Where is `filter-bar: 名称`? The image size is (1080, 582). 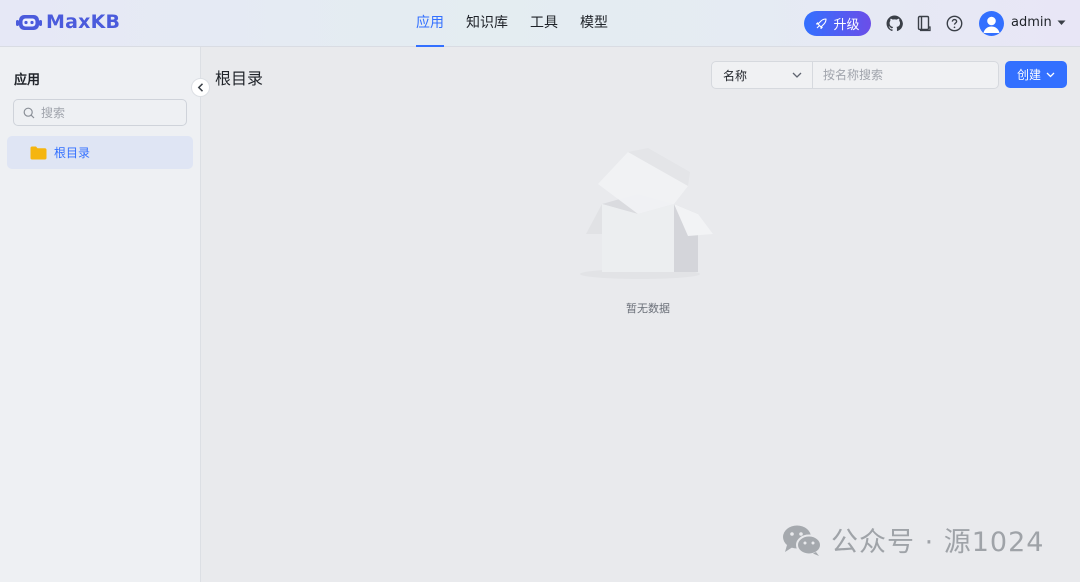 filter-bar: 名称 is located at coordinates (855, 75).